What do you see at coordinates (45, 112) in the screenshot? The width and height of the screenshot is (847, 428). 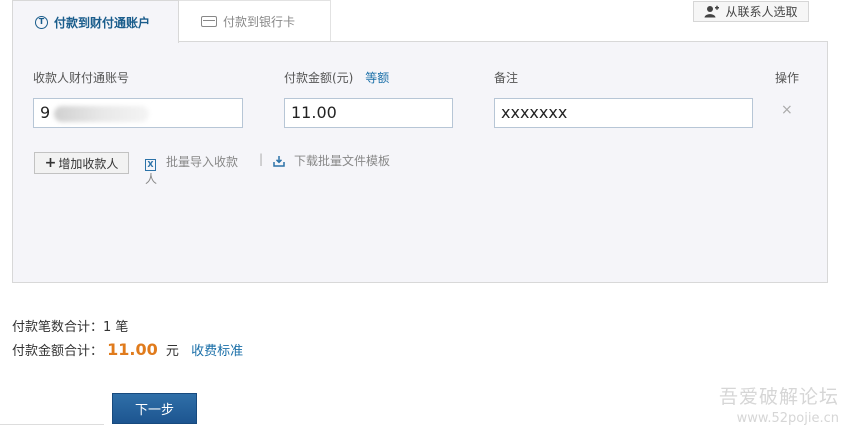 I see `account-prefix: 9` at bounding box center [45, 112].